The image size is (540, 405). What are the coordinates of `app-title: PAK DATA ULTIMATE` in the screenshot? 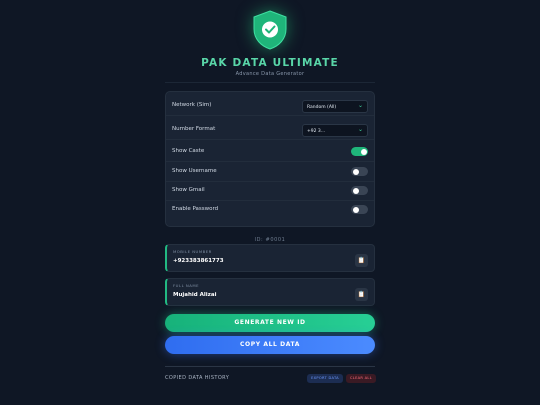 It's located at (270, 63).